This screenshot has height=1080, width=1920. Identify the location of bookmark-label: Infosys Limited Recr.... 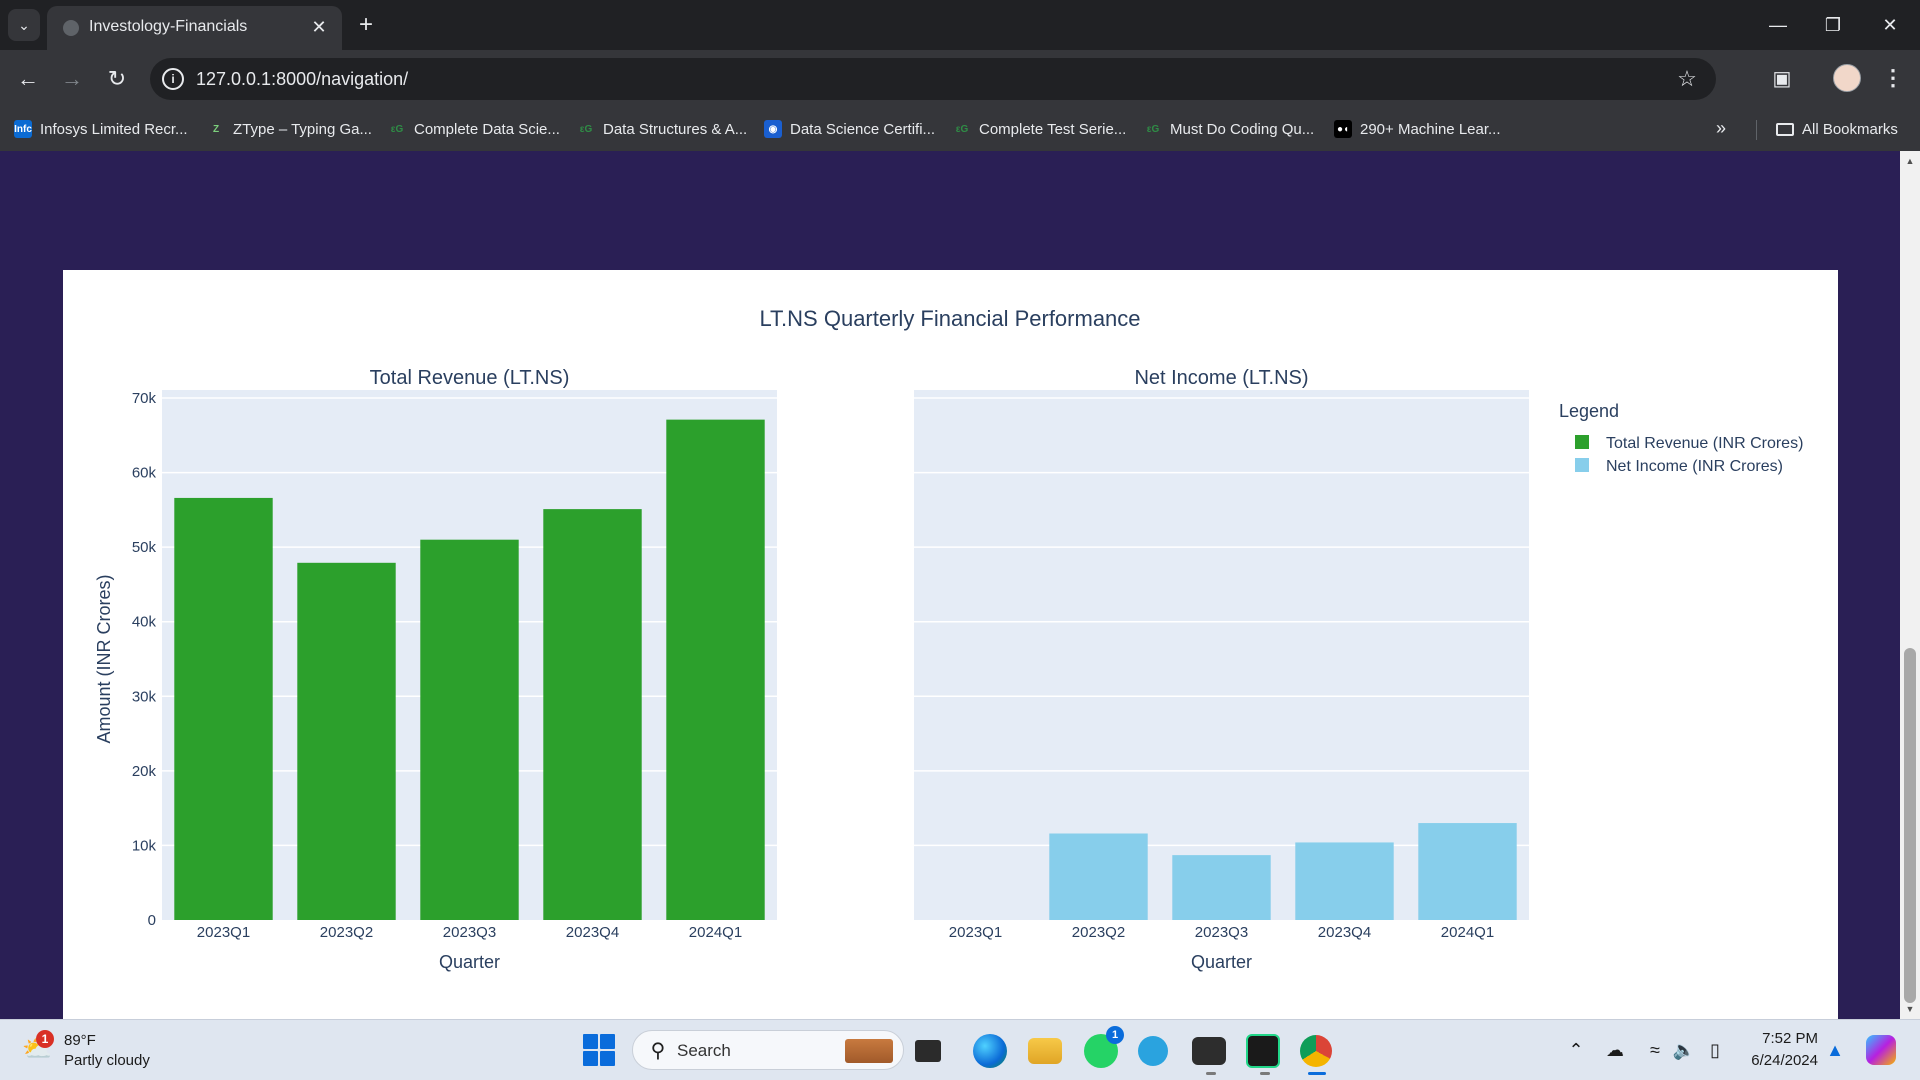
(114, 129).